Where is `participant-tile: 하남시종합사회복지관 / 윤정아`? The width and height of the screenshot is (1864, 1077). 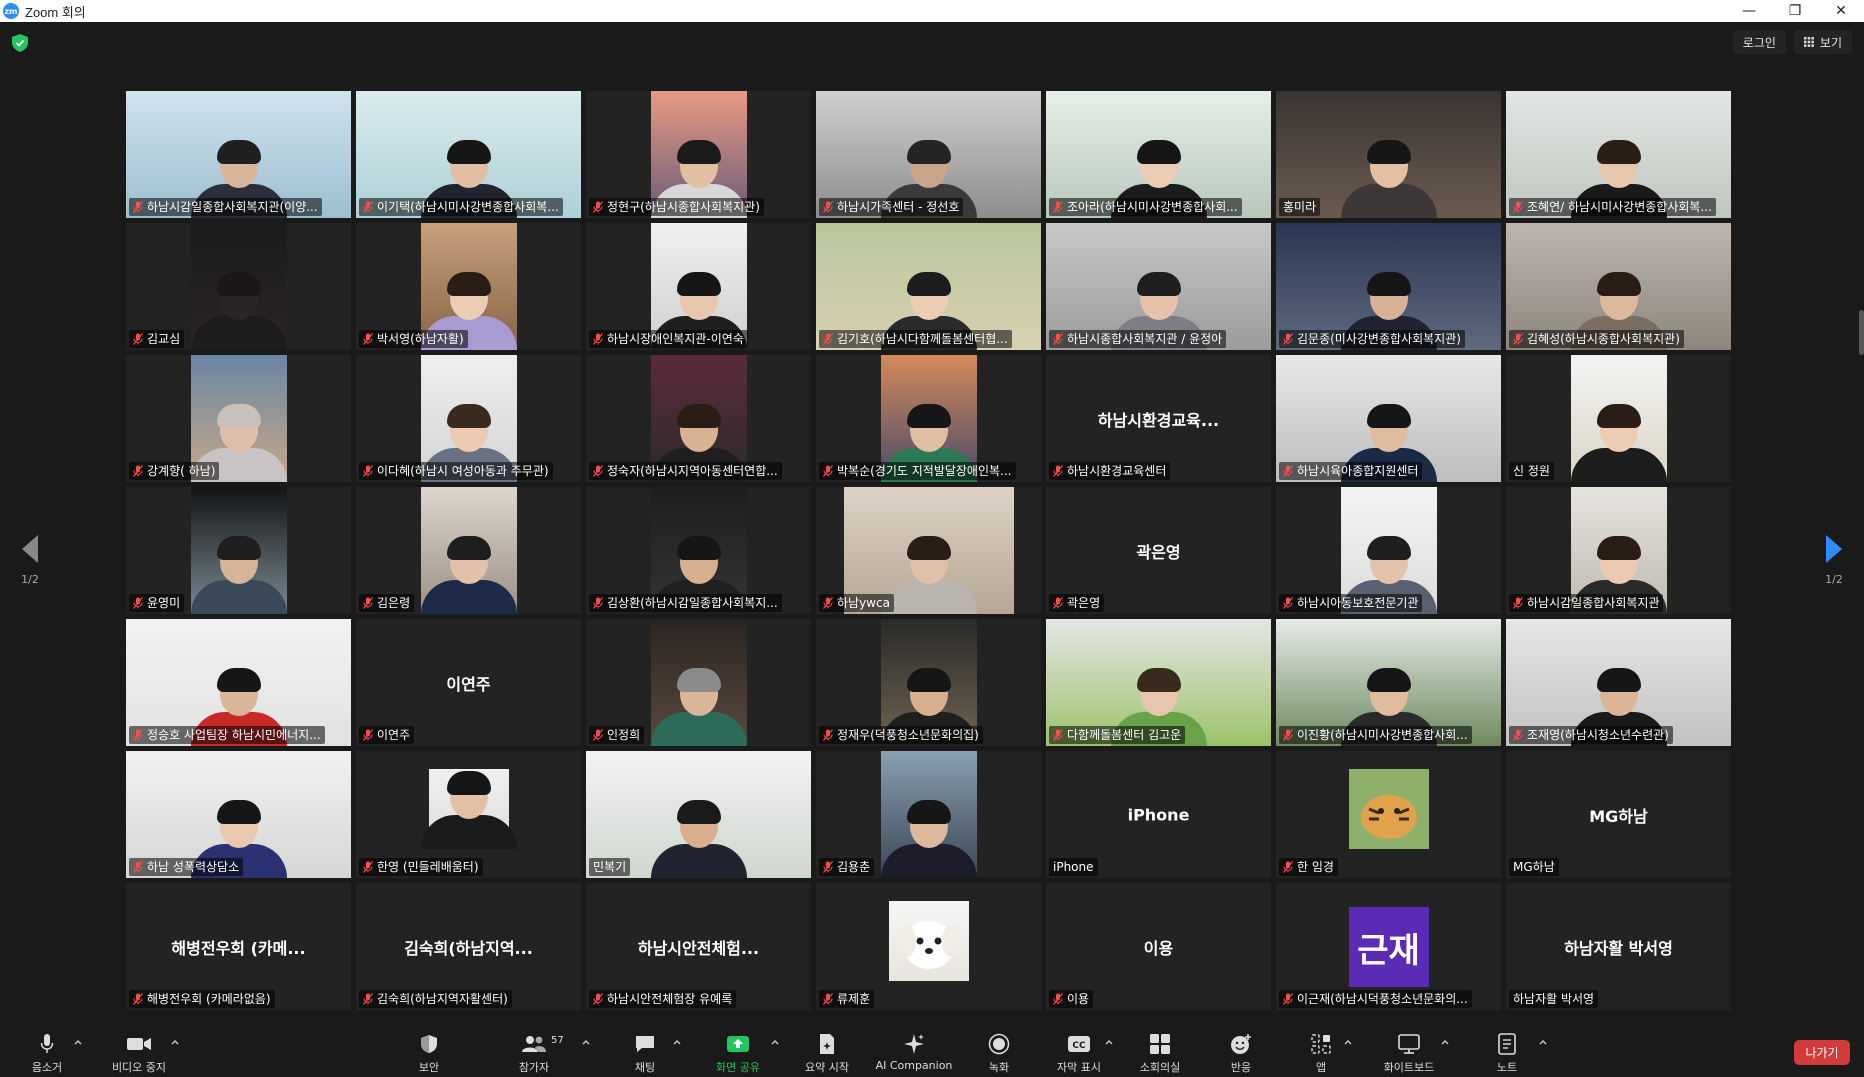 participant-tile: 하남시종합사회복지관 / 윤정아 is located at coordinates (1158, 286).